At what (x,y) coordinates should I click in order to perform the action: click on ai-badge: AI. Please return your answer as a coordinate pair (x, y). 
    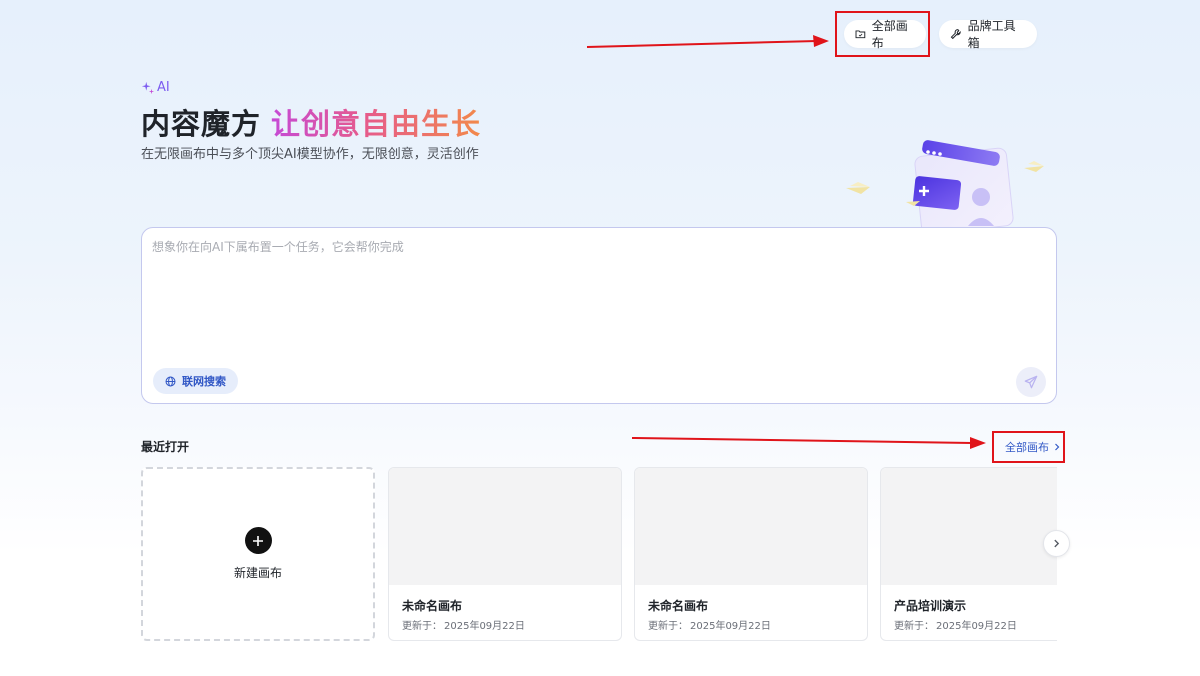
    Looking at the image, I should click on (155, 87).